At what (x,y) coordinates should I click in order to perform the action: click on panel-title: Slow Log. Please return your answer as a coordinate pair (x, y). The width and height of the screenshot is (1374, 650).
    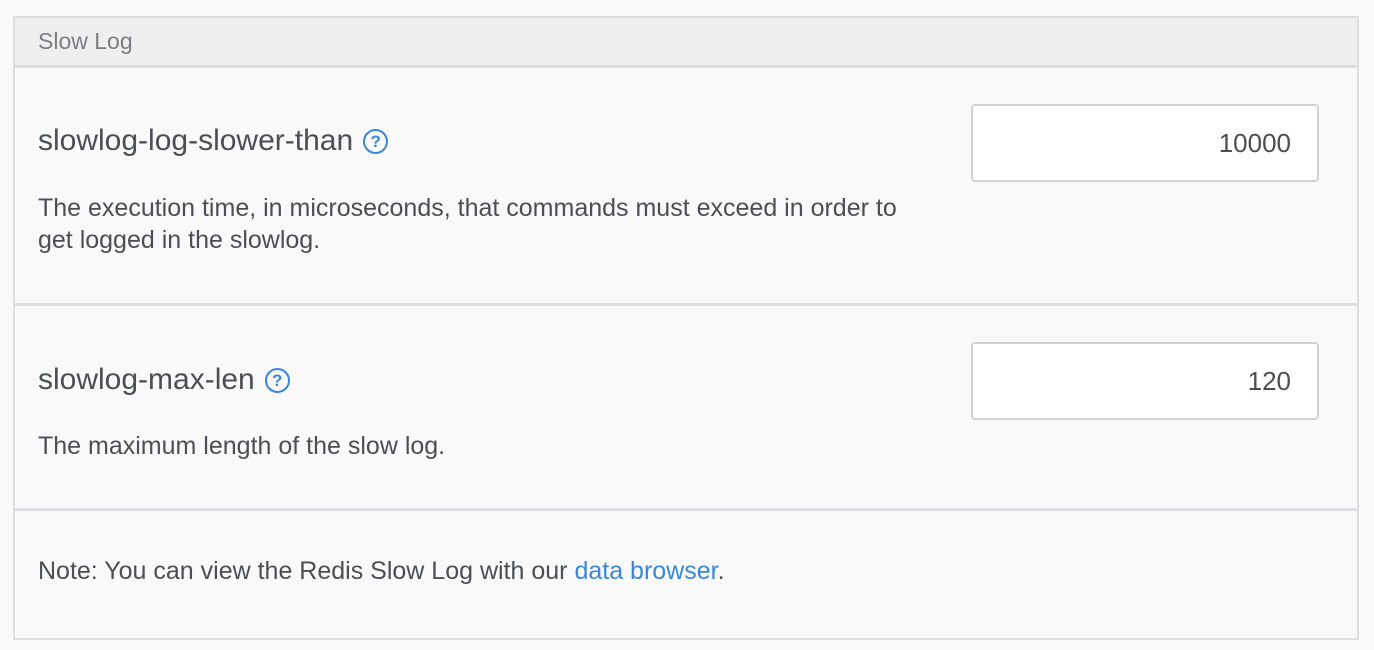
    Looking at the image, I should click on (85, 41).